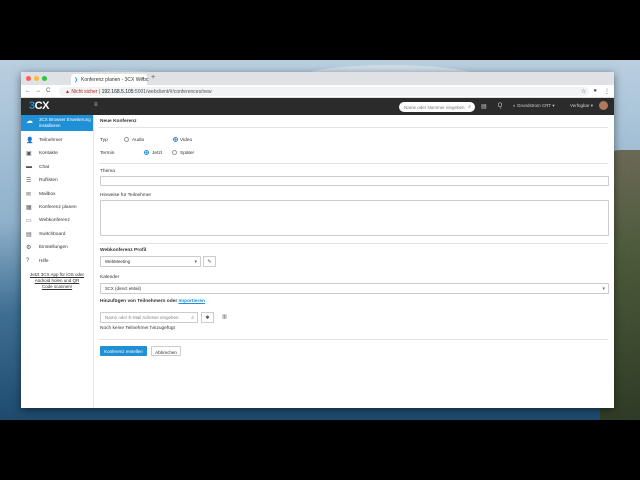  Describe the element at coordinates (96, 105) in the screenshot. I see `hamburger-menu-icon: ≡` at that location.